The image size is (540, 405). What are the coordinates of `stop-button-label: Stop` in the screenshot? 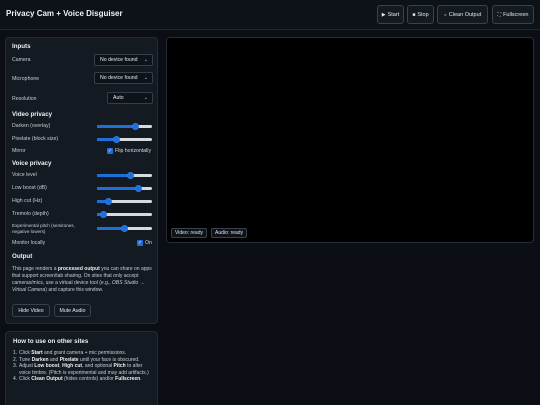 It's located at (423, 14).